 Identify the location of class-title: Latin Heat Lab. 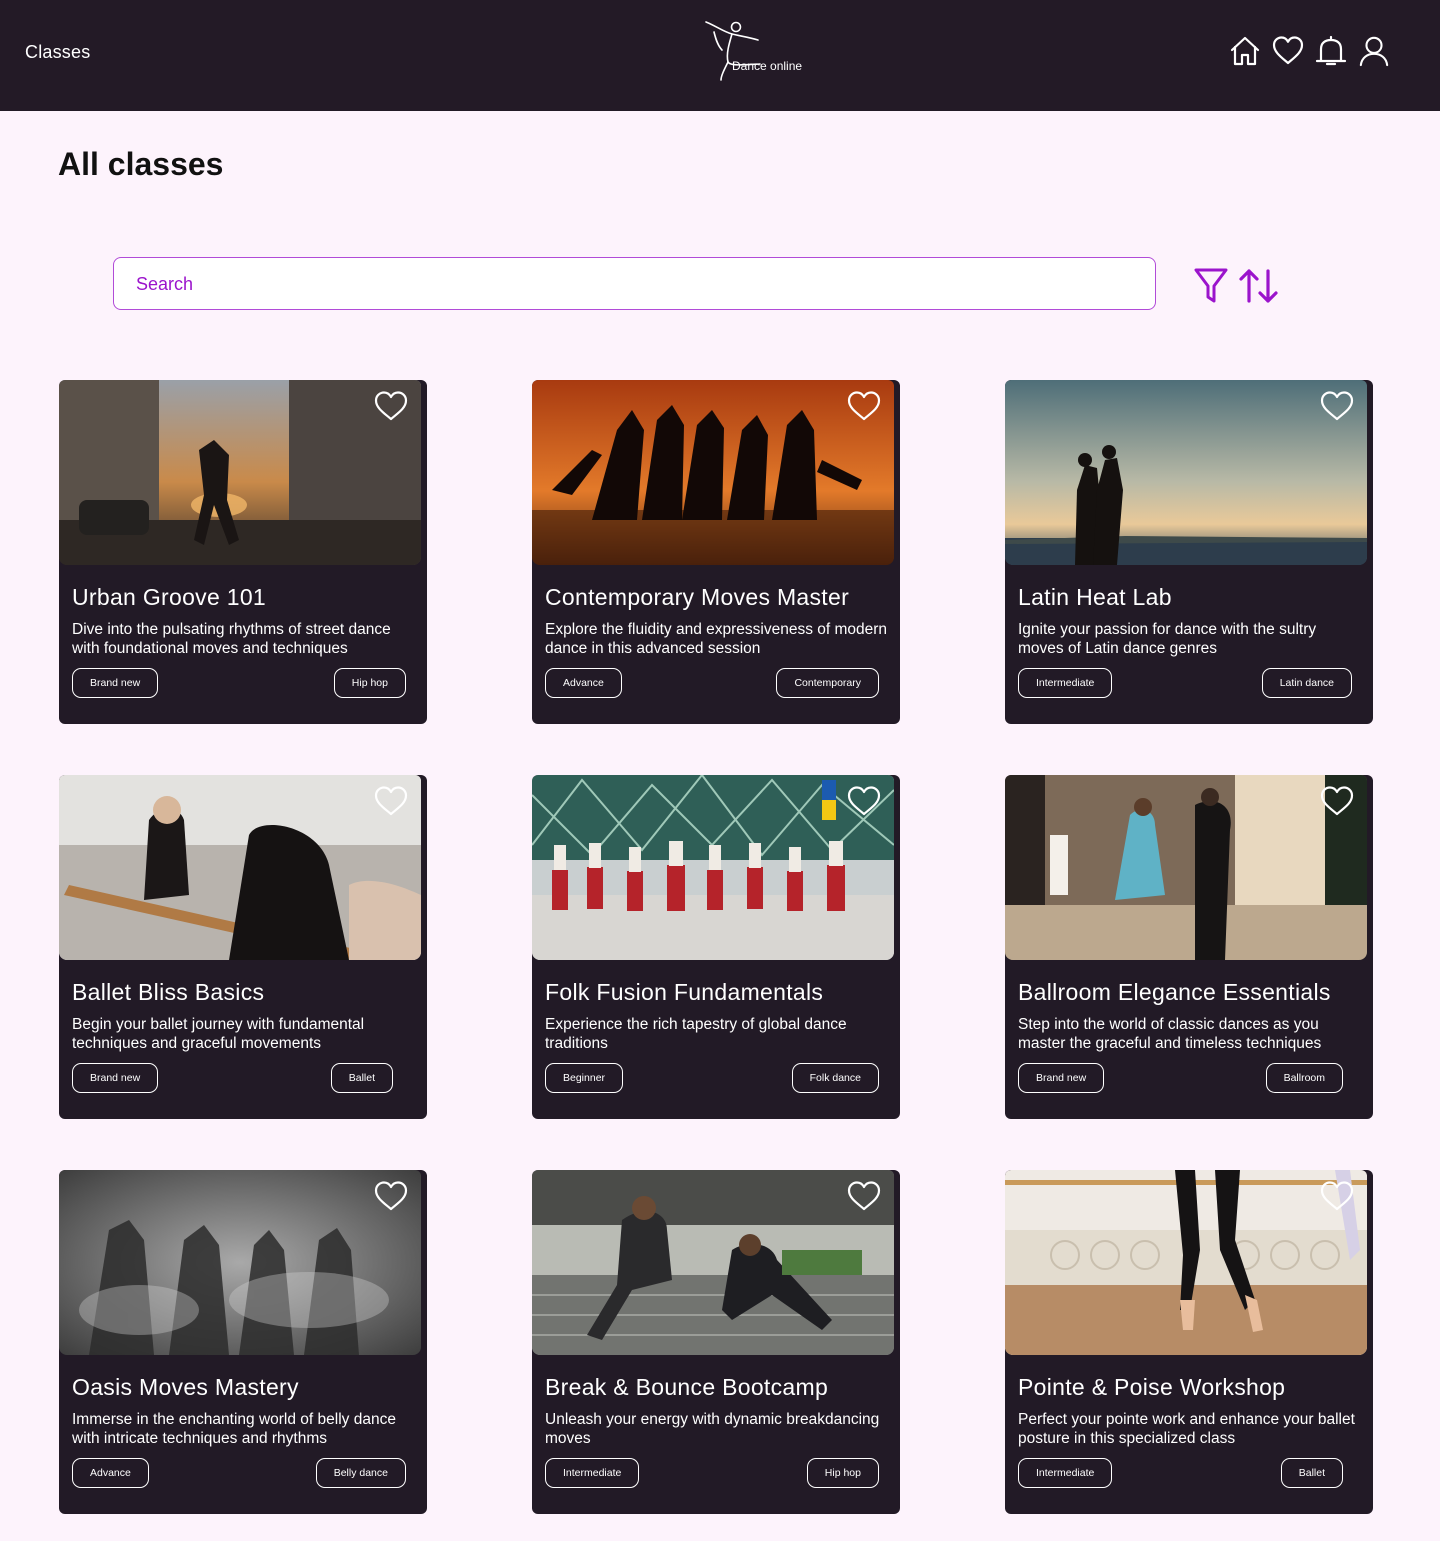
(1095, 597).